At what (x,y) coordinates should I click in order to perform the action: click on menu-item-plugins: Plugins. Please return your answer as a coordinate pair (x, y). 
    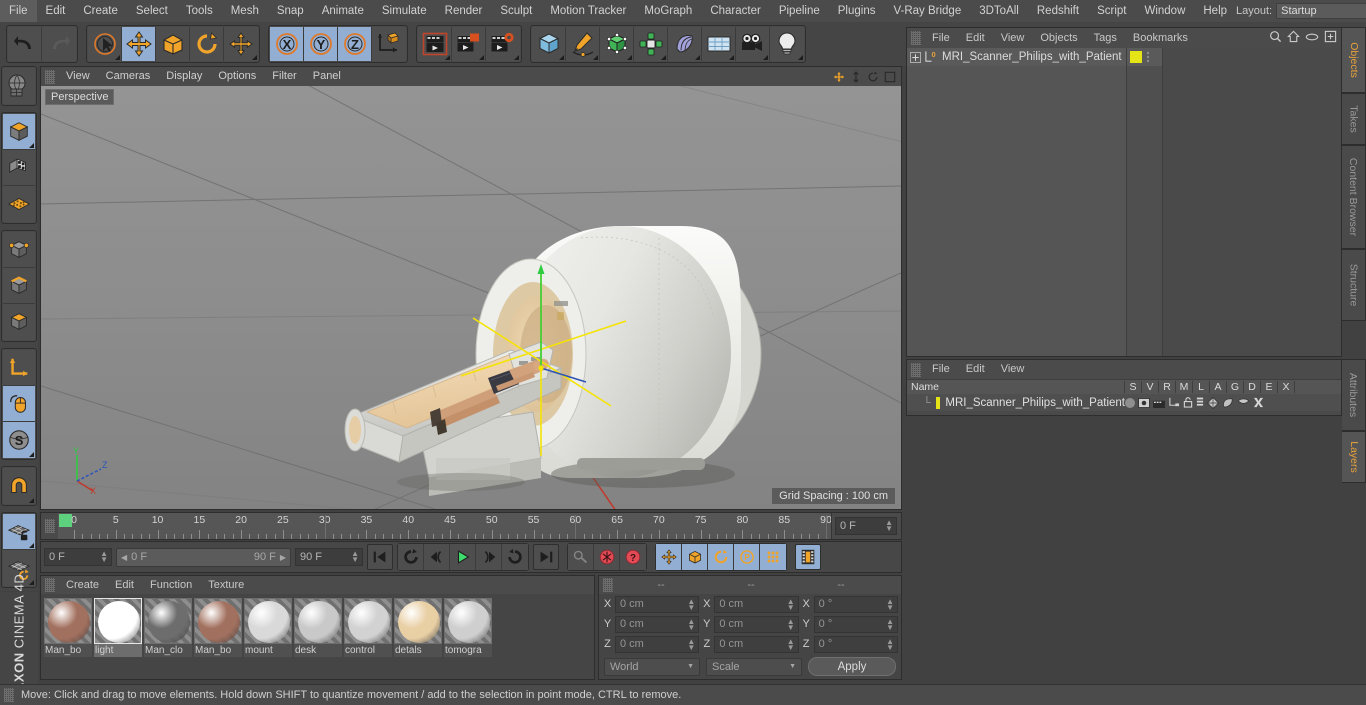
    Looking at the image, I should click on (857, 11).